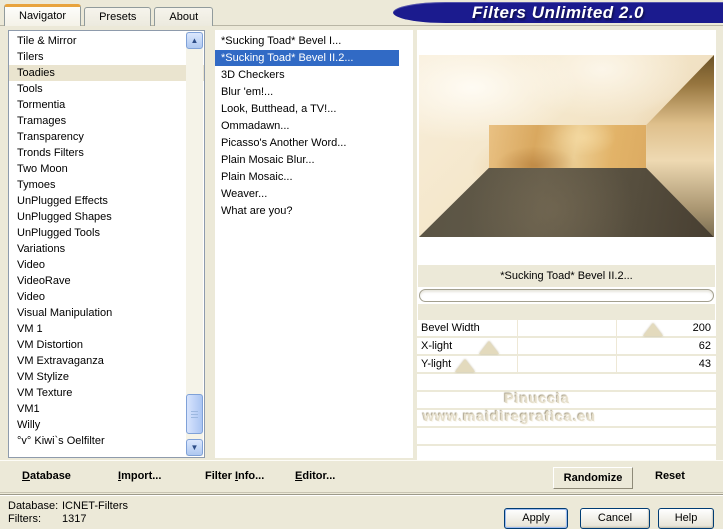 This screenshot has height=529, width=723. What do you see at coordinates (106, 169) in the screenshot?
I see `category-item: Two Moon` at bounding box center [106, 169].